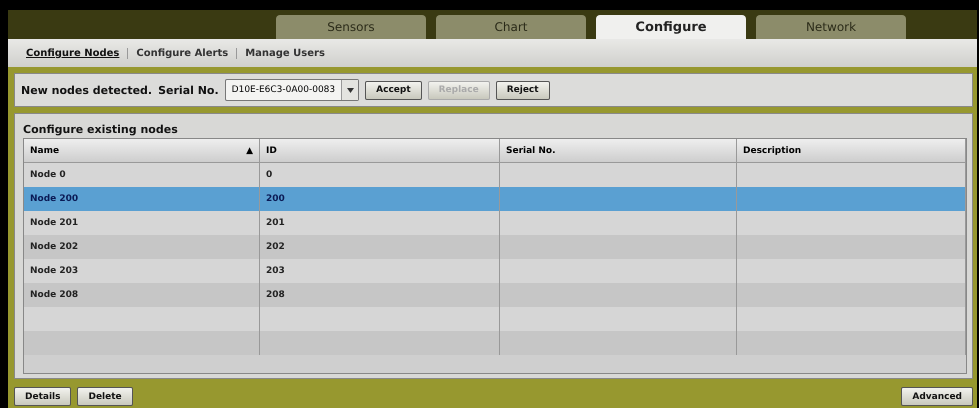 The height and width of the screenshot is (408, 979). What do you see at coordinates (142, 271) in the screenshot?
I see `table-cell: Node 203` at bounding box center [142, 271].